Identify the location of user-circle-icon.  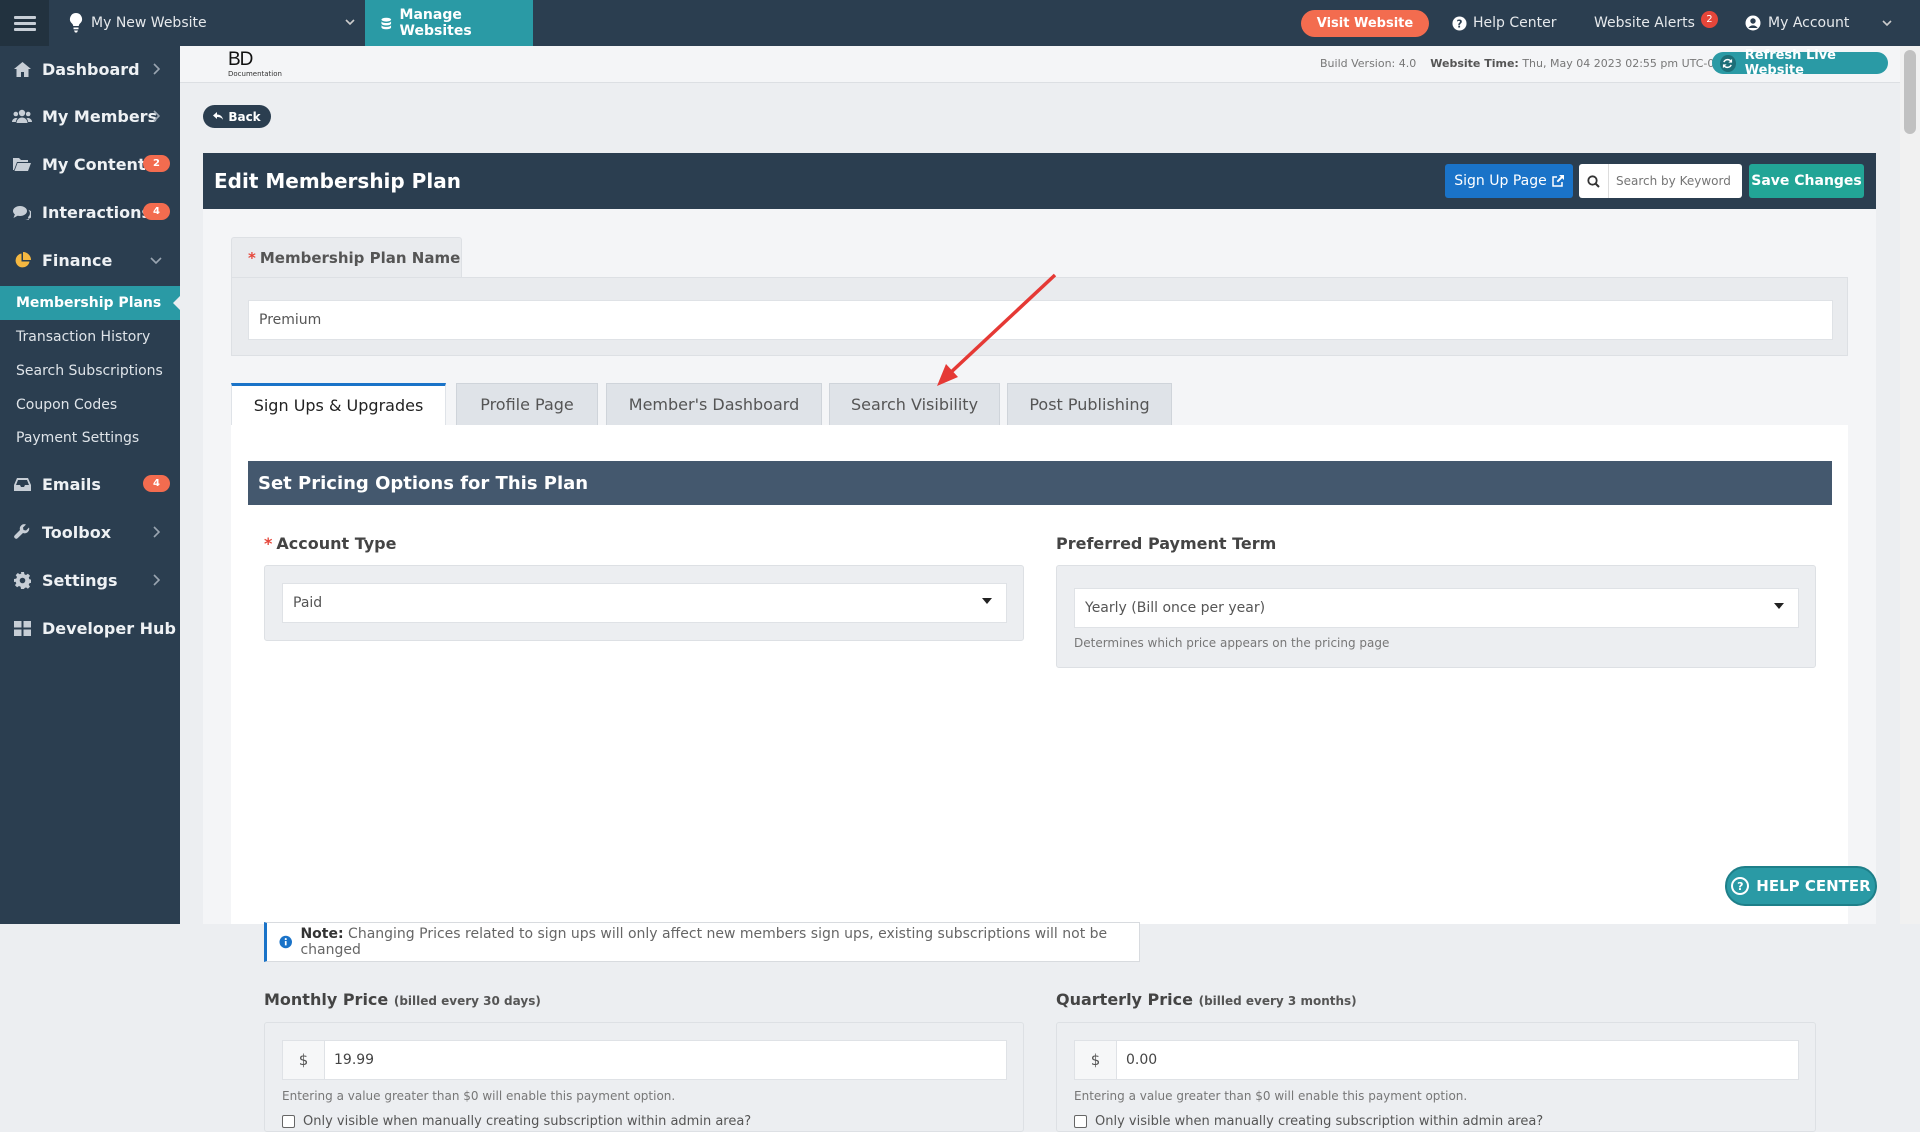
(1753, 23).